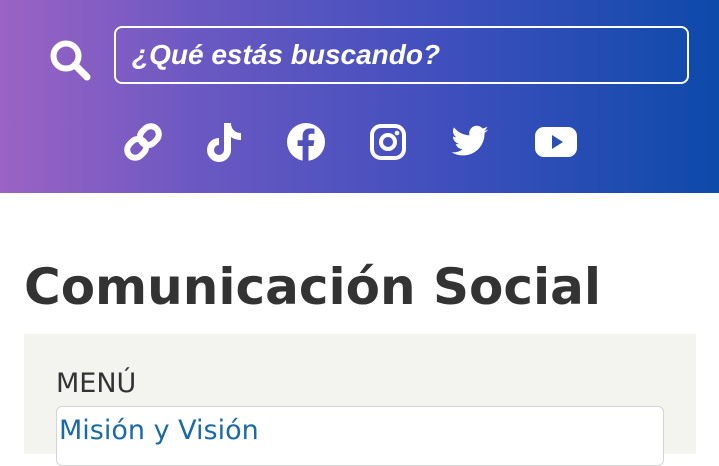  I want to click on facebook-icon, so click(306, 142).